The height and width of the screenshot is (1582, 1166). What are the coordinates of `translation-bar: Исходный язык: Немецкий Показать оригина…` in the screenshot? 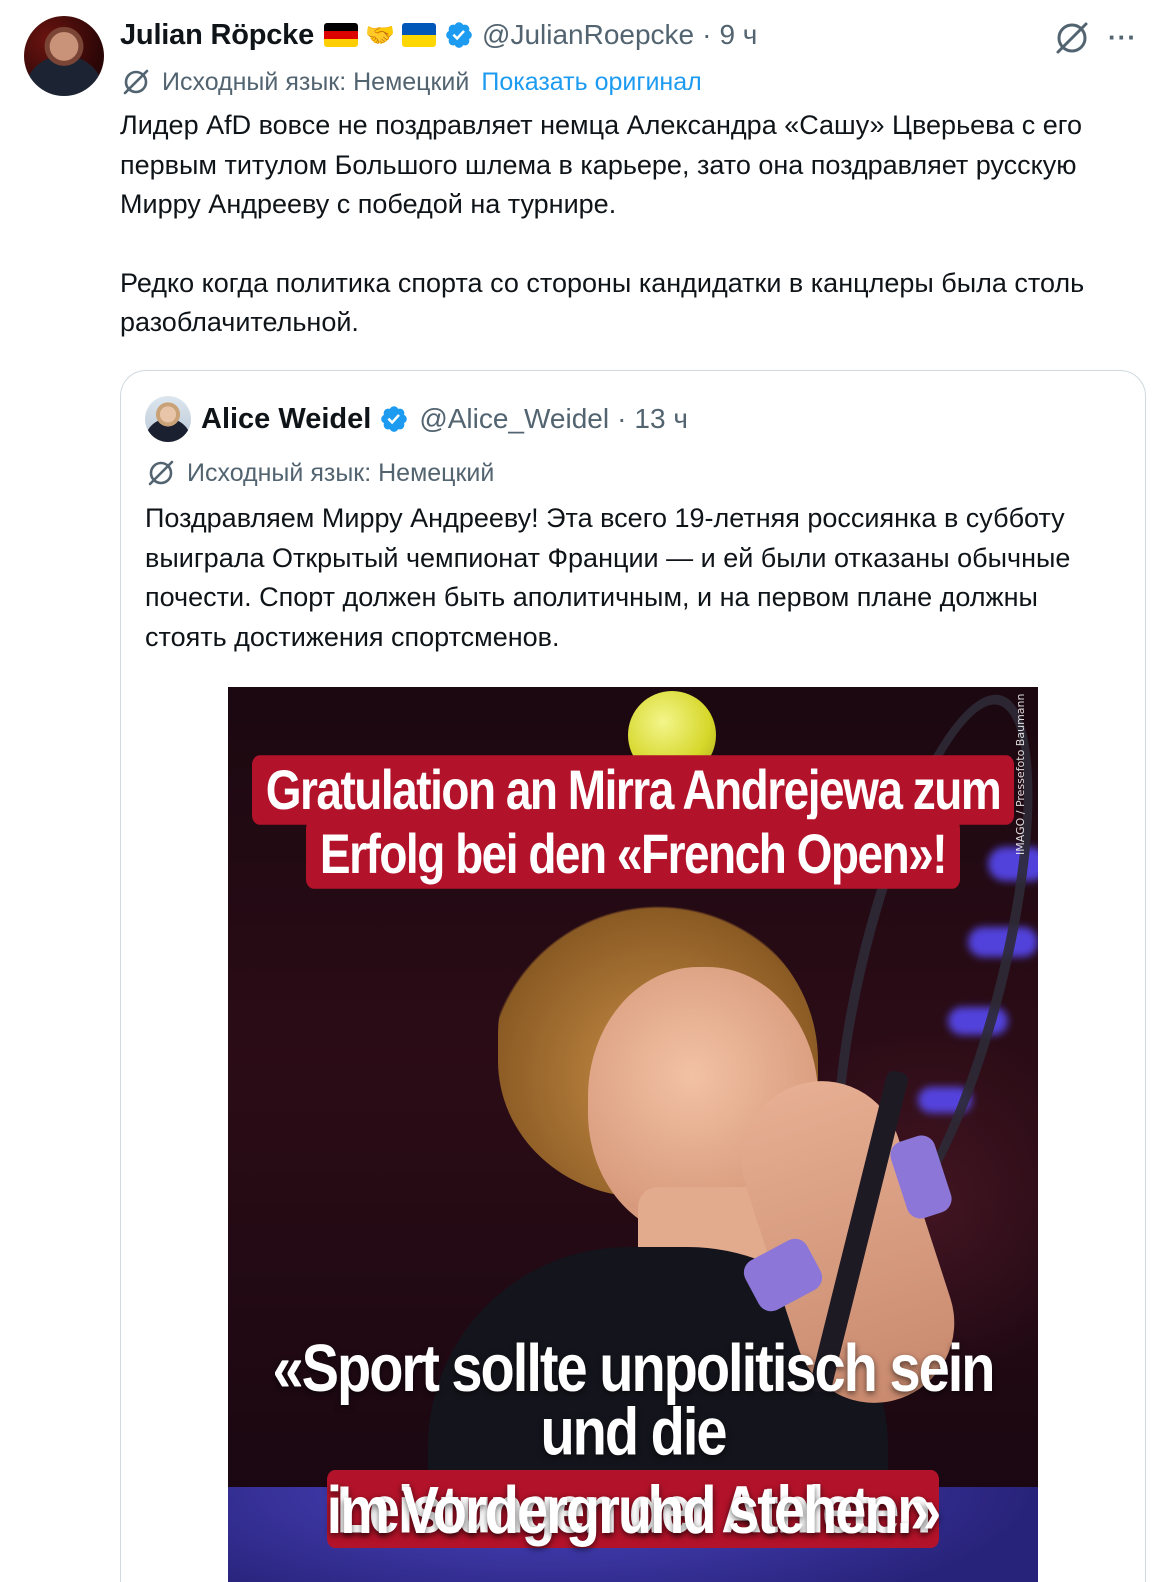 It's located at (411, 82).